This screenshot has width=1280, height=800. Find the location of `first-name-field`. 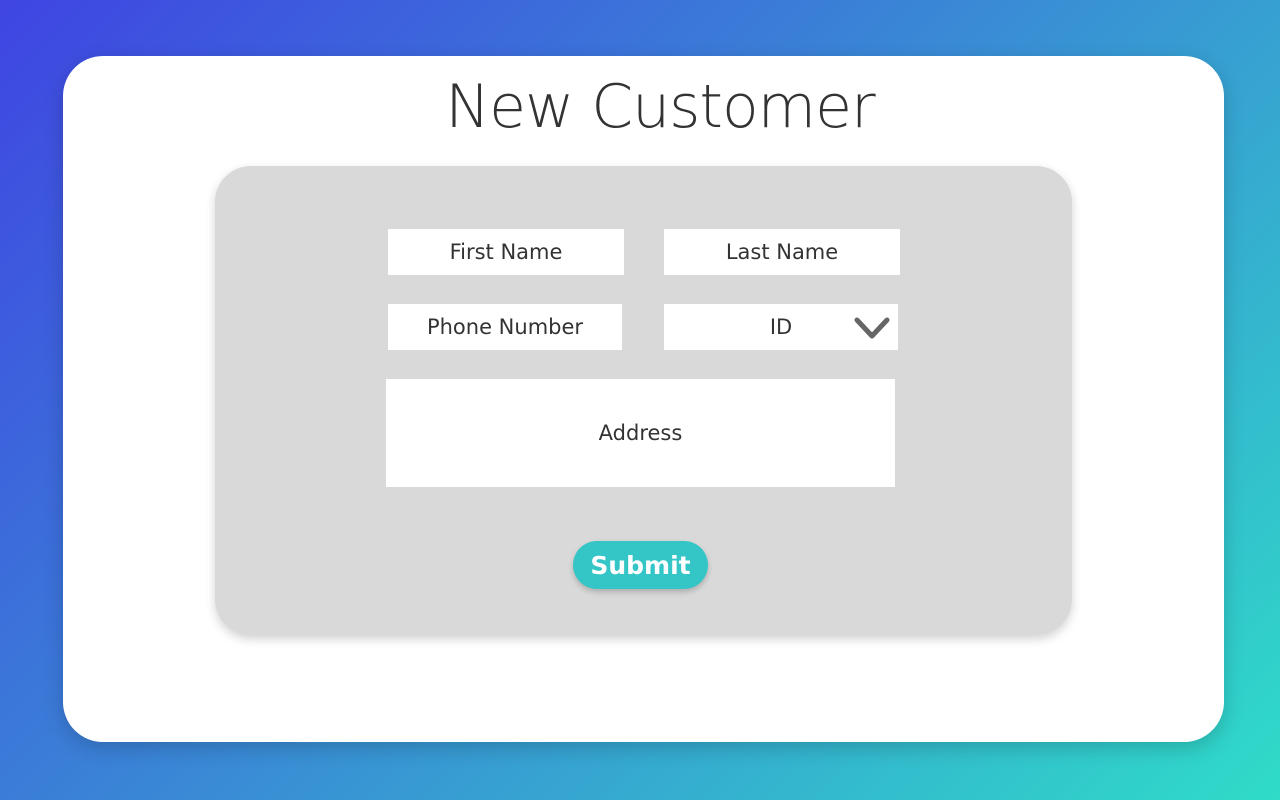

first-name-field is located at coordinates (506, 252).